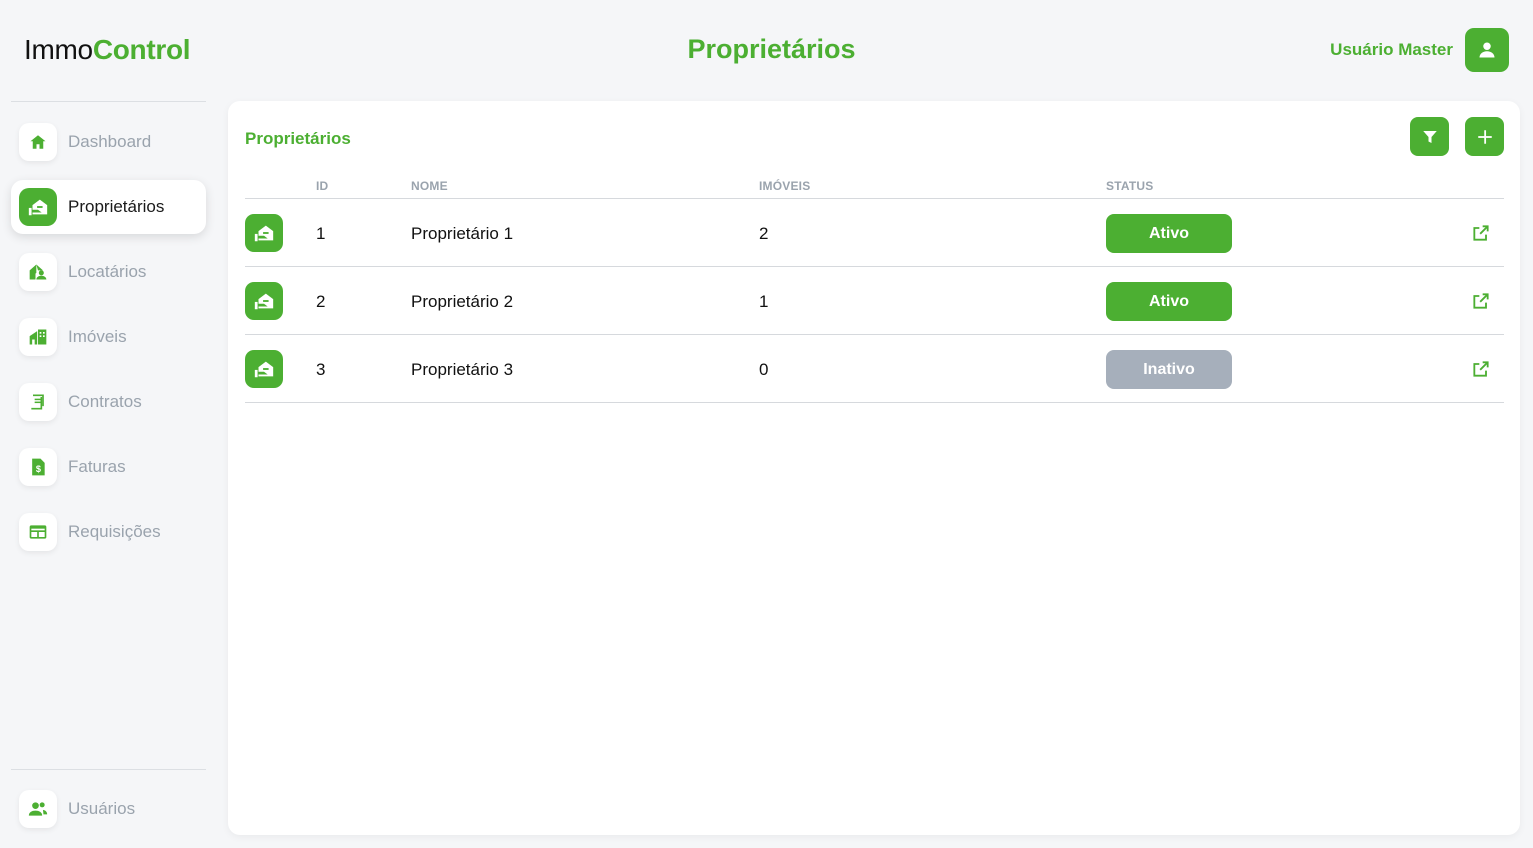 The image size is (1533, 848). What do you see at coordinates (114, 531) in the screenshot?
I see `sidebar-item-label: Requisições` at bounding box center [114, 531].